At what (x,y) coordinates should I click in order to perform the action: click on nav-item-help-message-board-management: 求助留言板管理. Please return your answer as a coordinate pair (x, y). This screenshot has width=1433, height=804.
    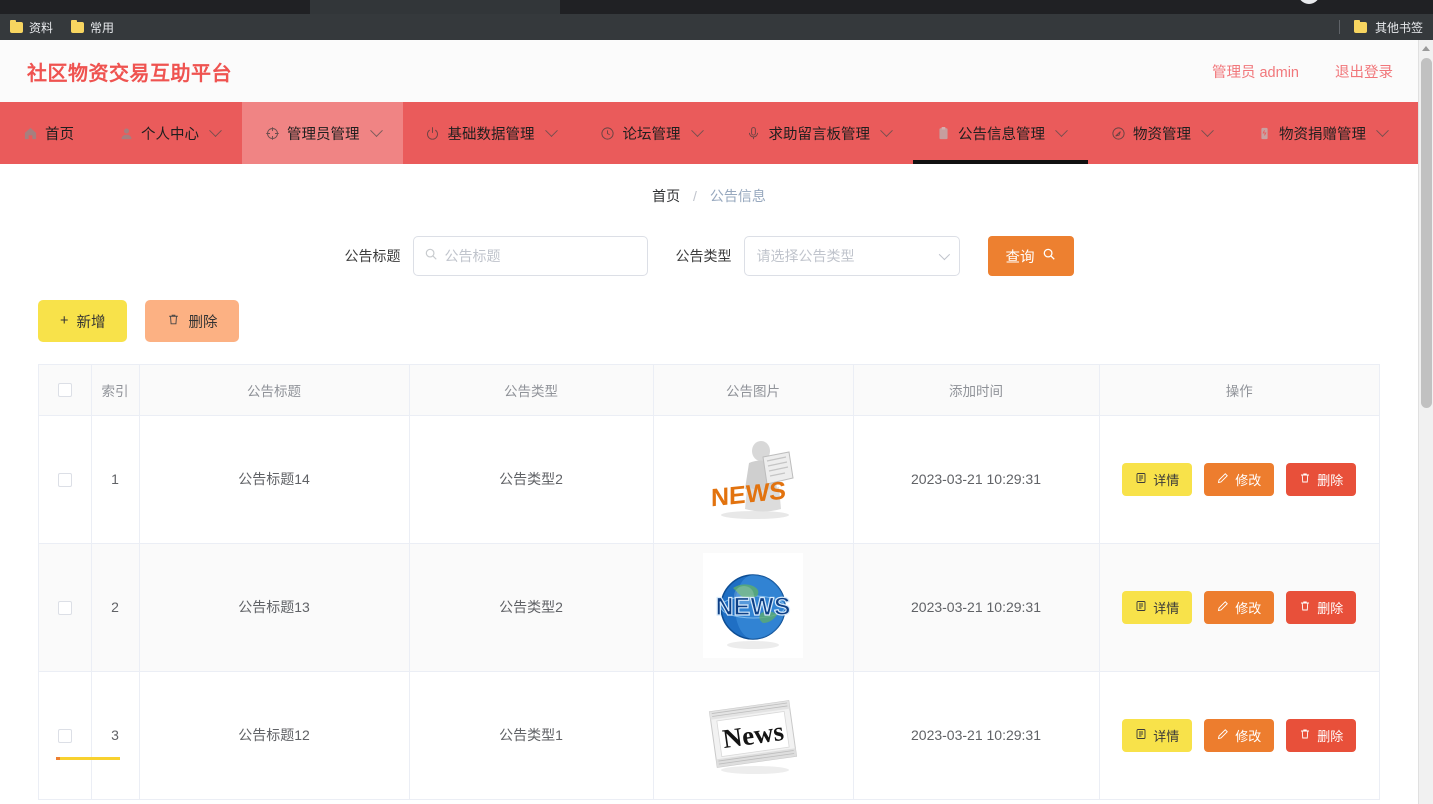
    Looking at the image, I should click on (819, 133).